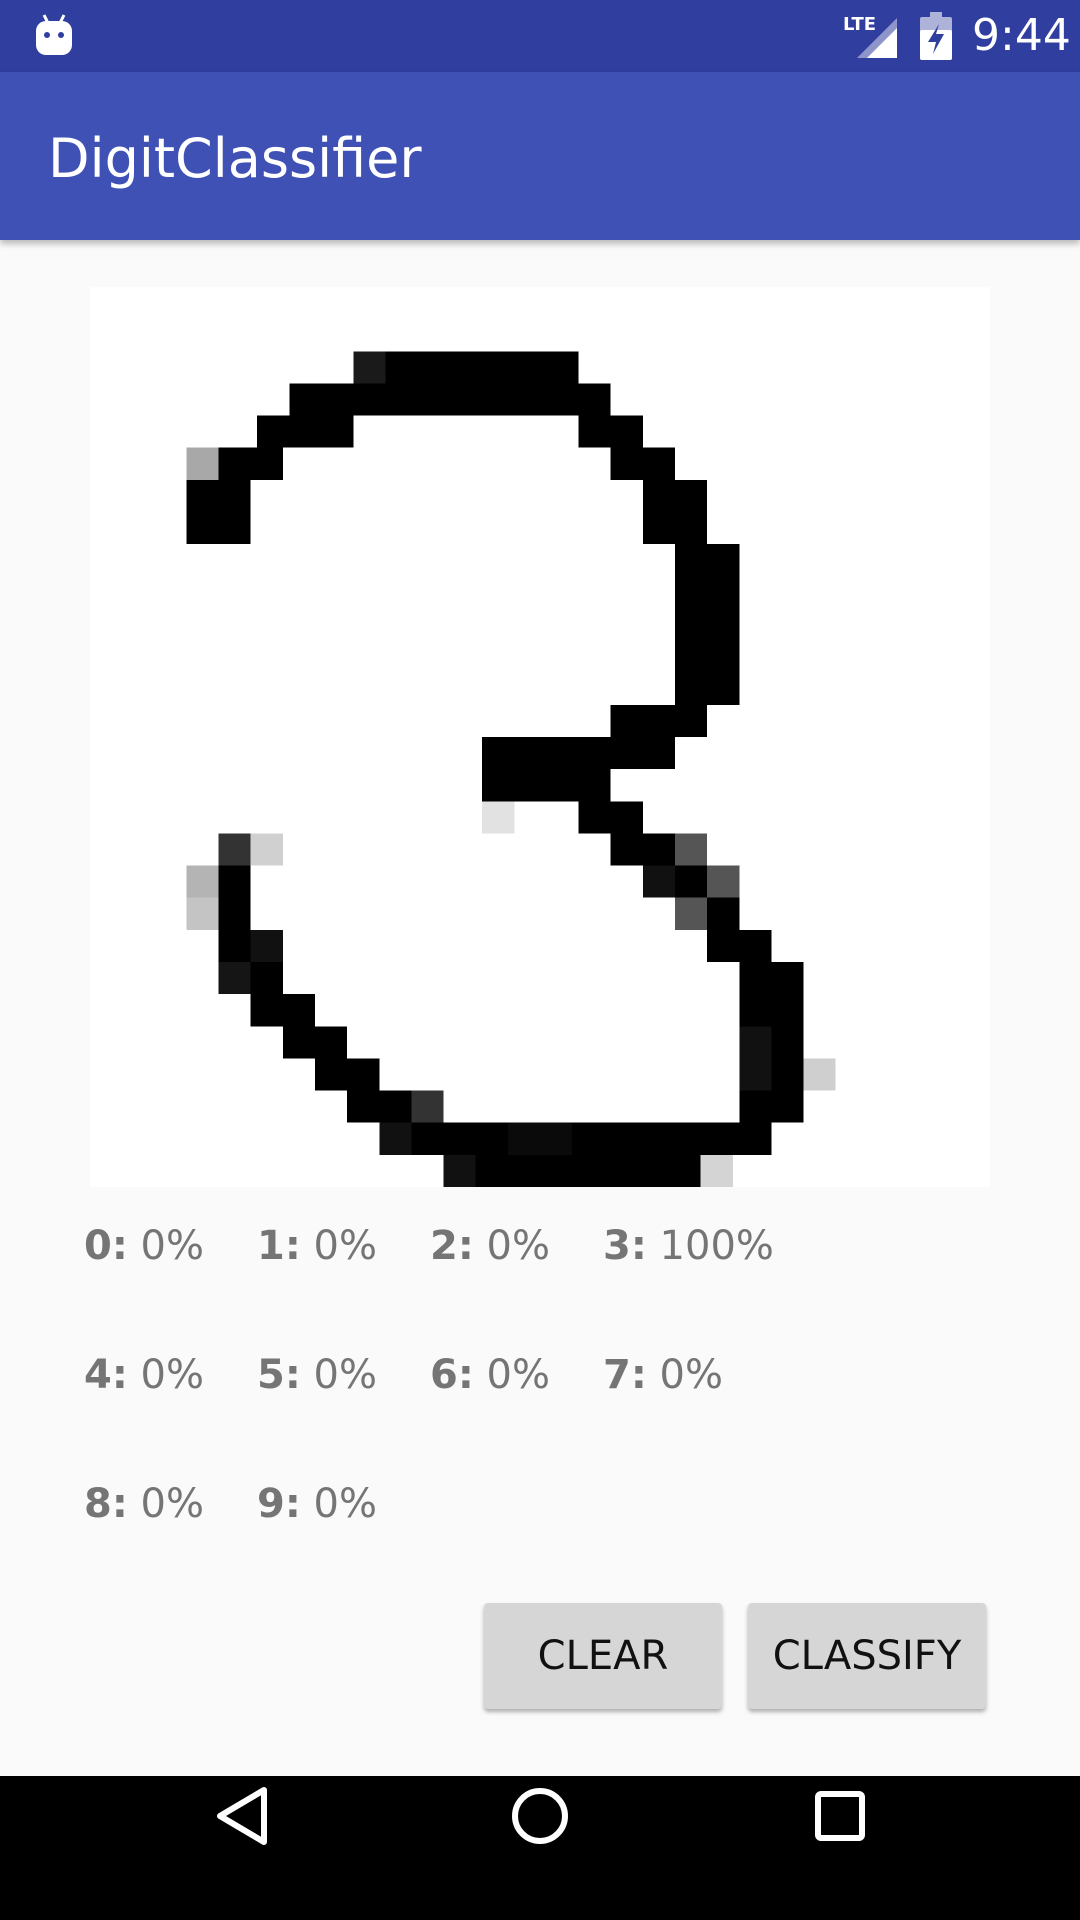 Image resolution: width=1080 pixels, height=1920 pixels. Describe the element at coordinates (279, 1504) in the screenshot. I see `result-digit-label: 9:` at that location.